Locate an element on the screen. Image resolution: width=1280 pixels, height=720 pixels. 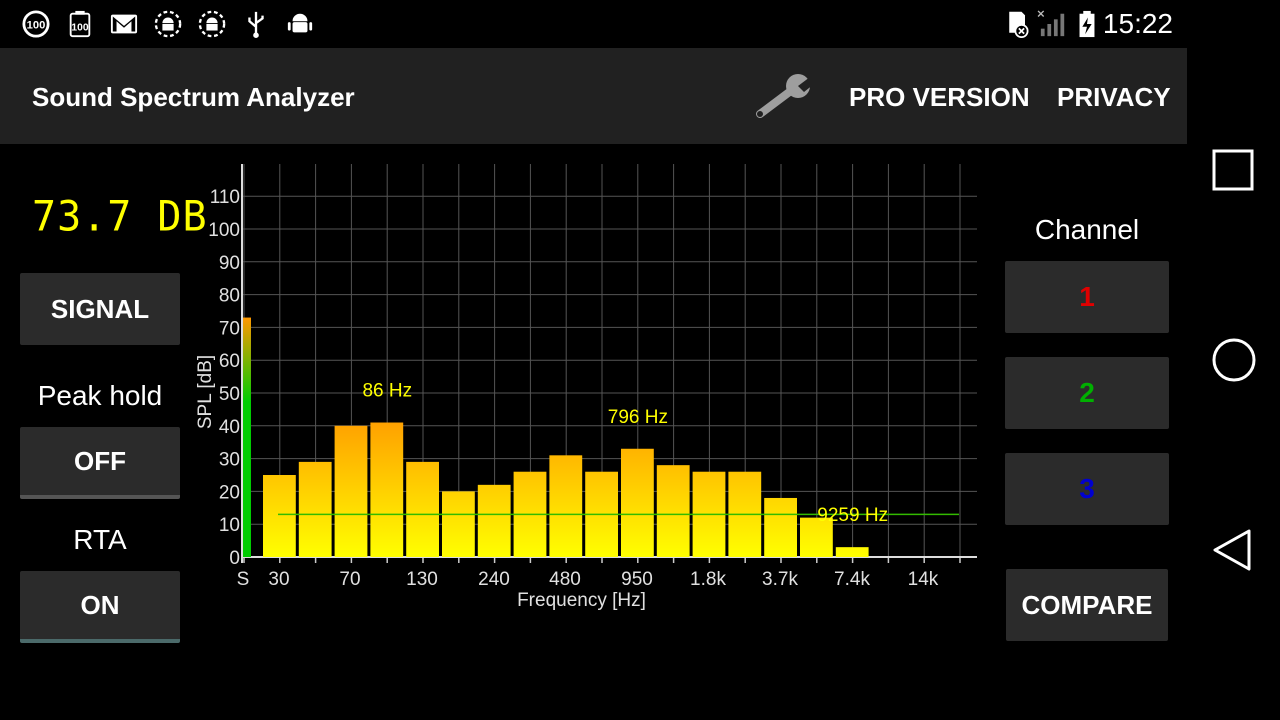
level-readout: 73.7 DB is located at coordinates (120, 217).